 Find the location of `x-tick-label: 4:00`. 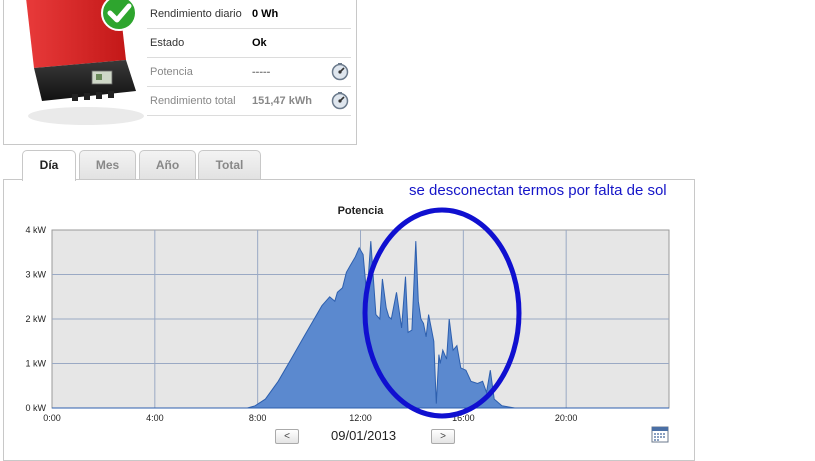

x-tick-label: 4:00 is located at coordinates (155, 418).